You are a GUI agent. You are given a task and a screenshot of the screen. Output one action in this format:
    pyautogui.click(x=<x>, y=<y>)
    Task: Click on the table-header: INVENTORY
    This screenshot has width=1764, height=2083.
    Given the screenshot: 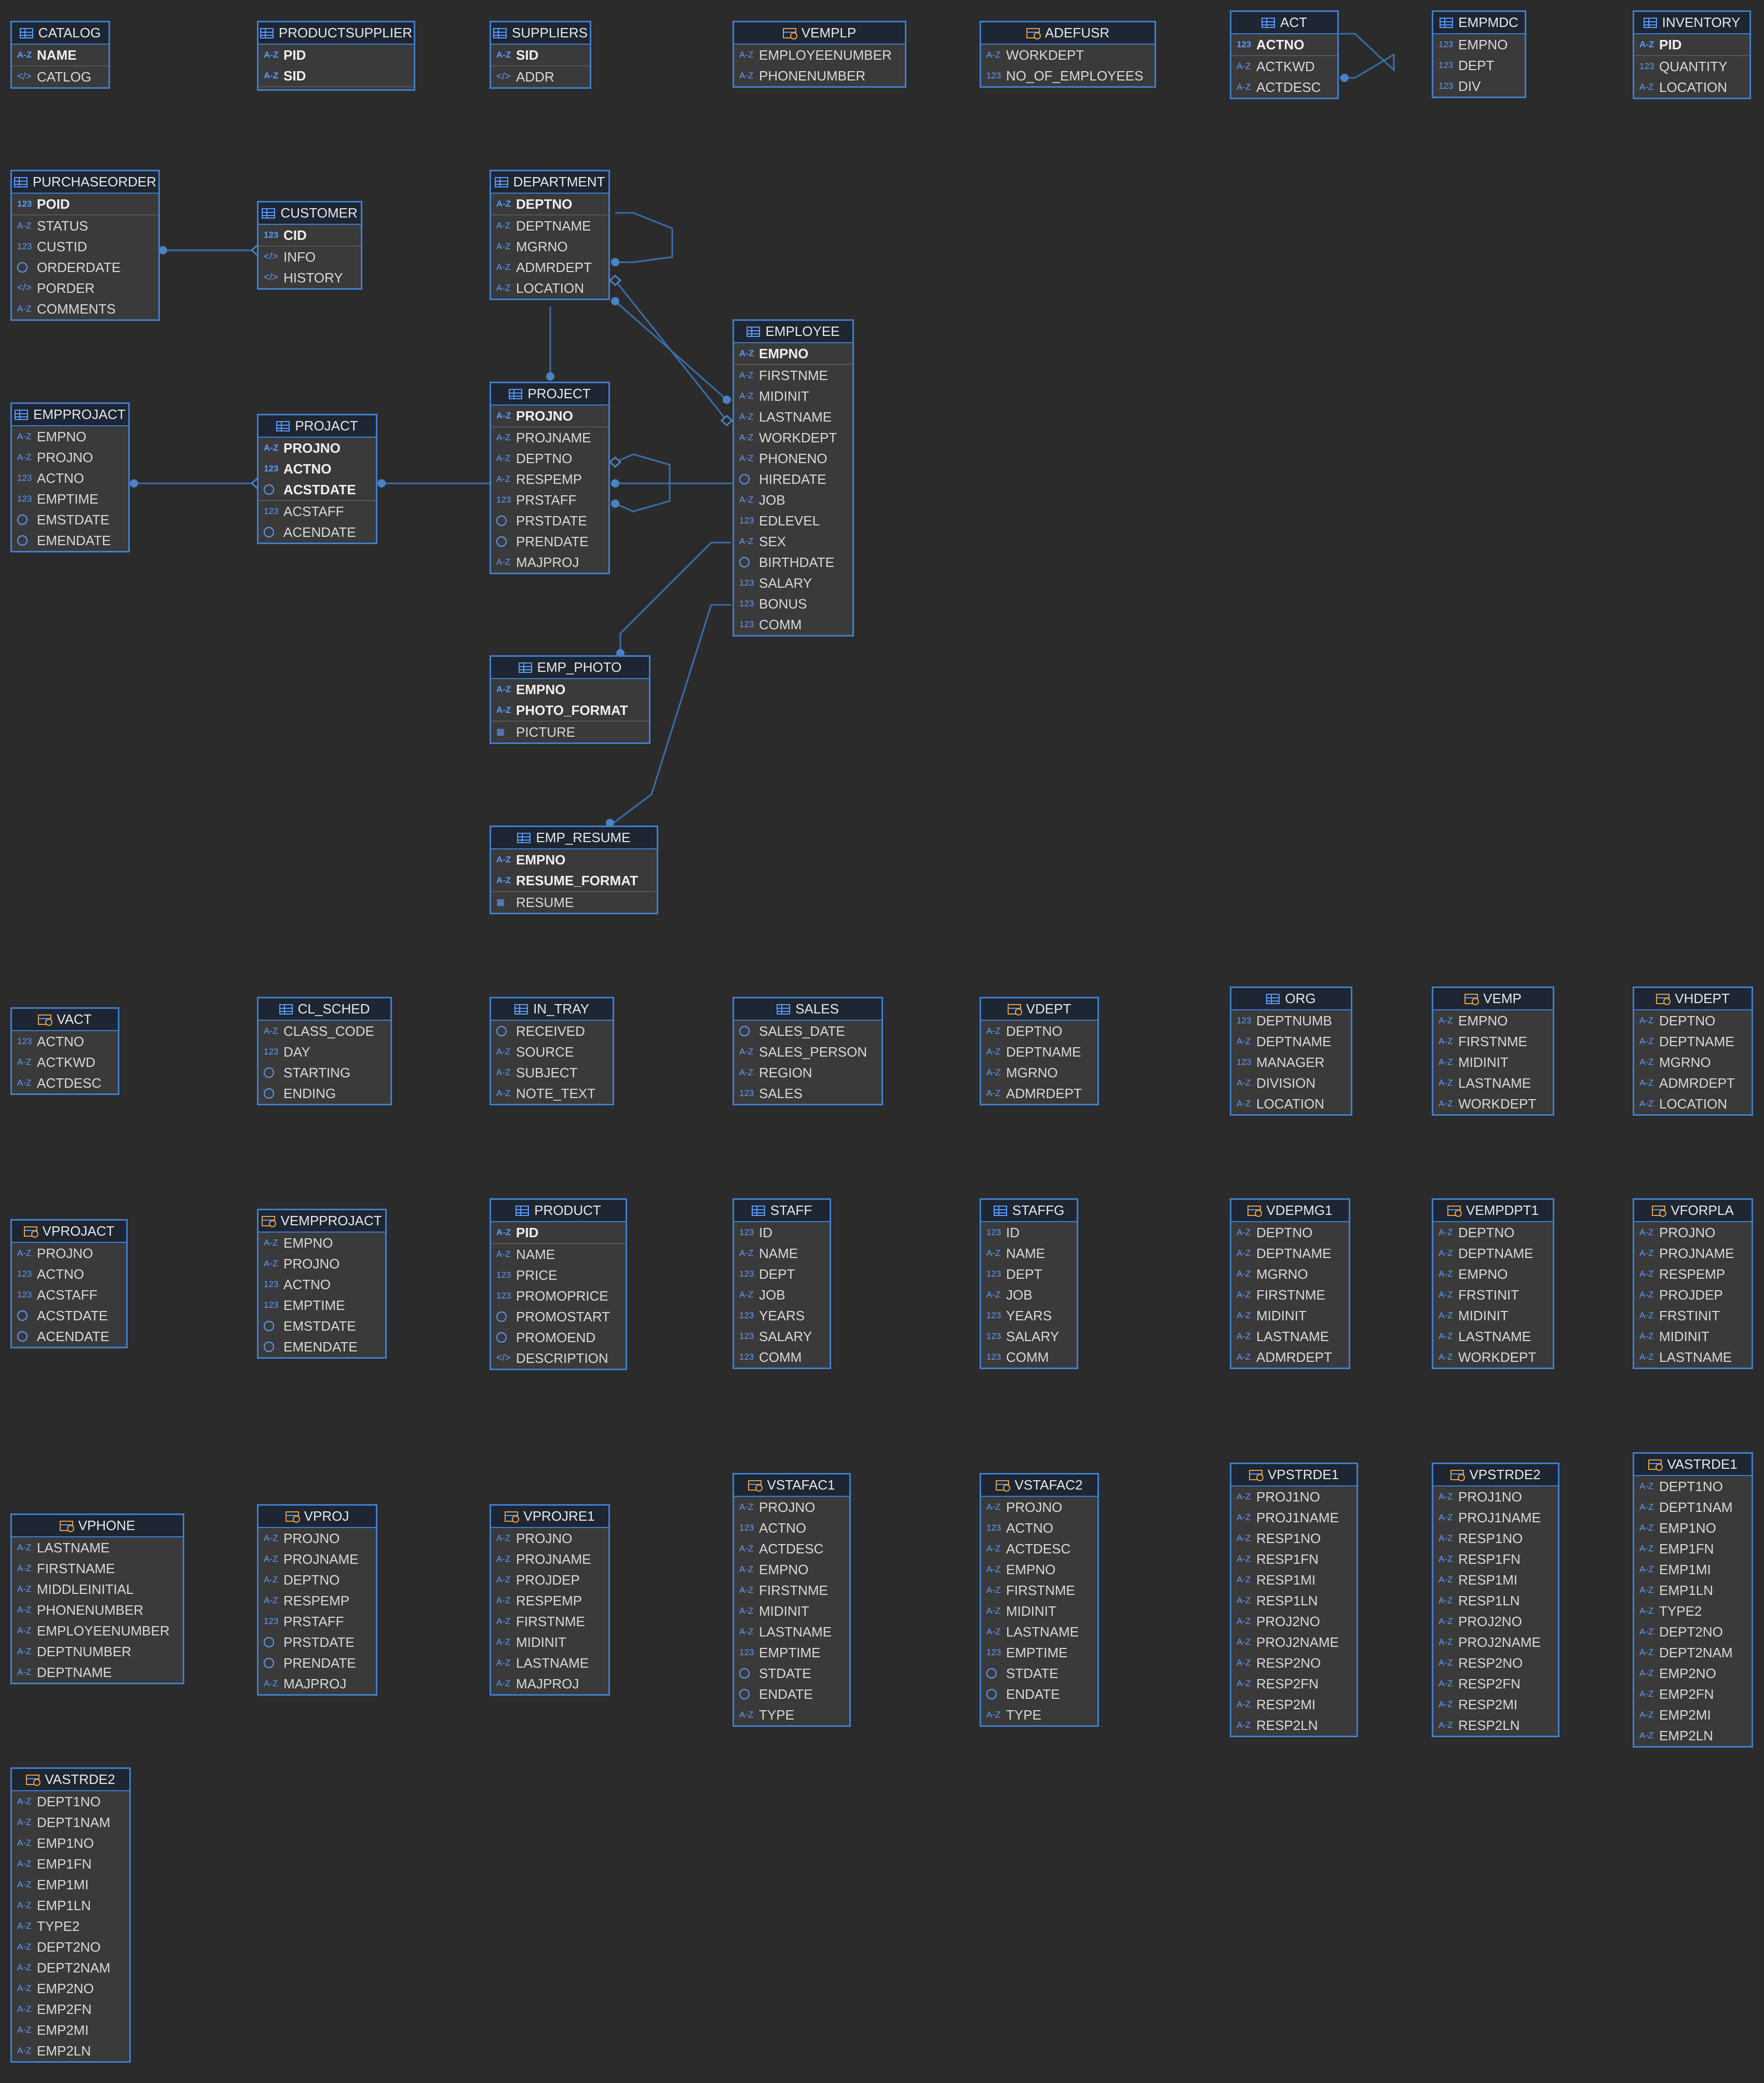 What is the action you would take?
    pyautogui.click(x=1692, y=23)
    